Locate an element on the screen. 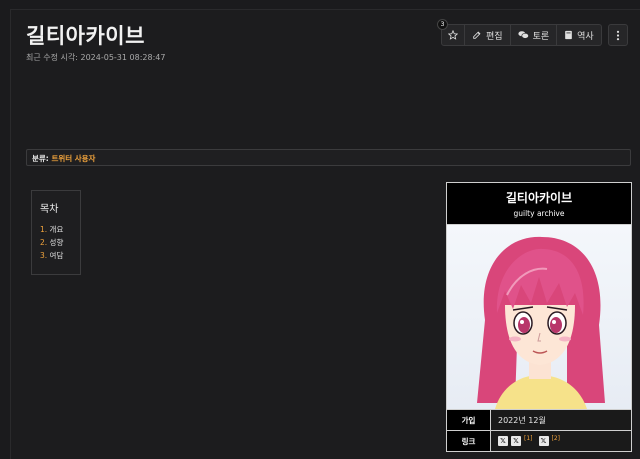  toc-item-number: 3. is located at coordinates (43, 255).